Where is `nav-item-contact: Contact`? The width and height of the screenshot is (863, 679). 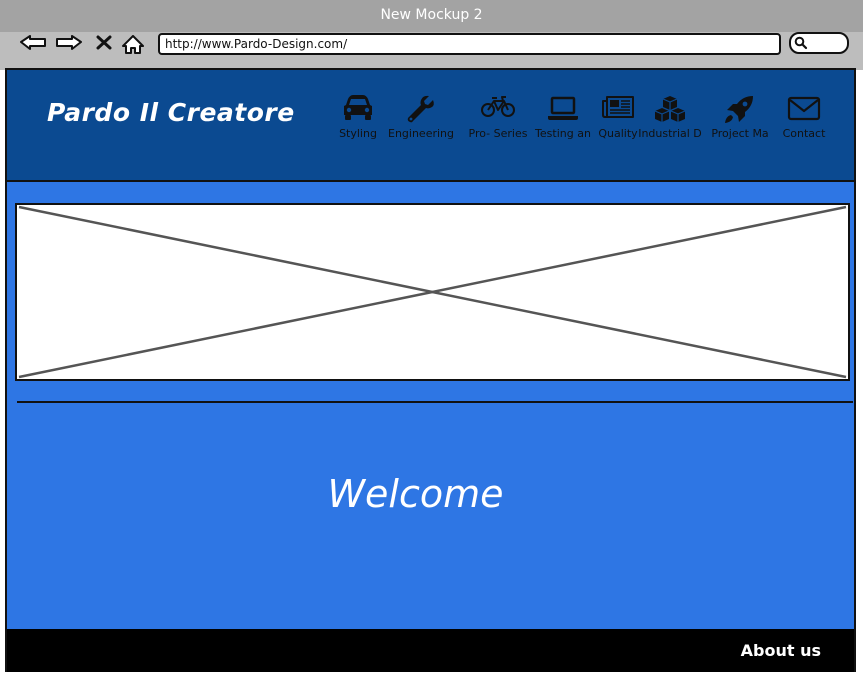 nav-item-contact: Contact is located at coordinates (804, 125).